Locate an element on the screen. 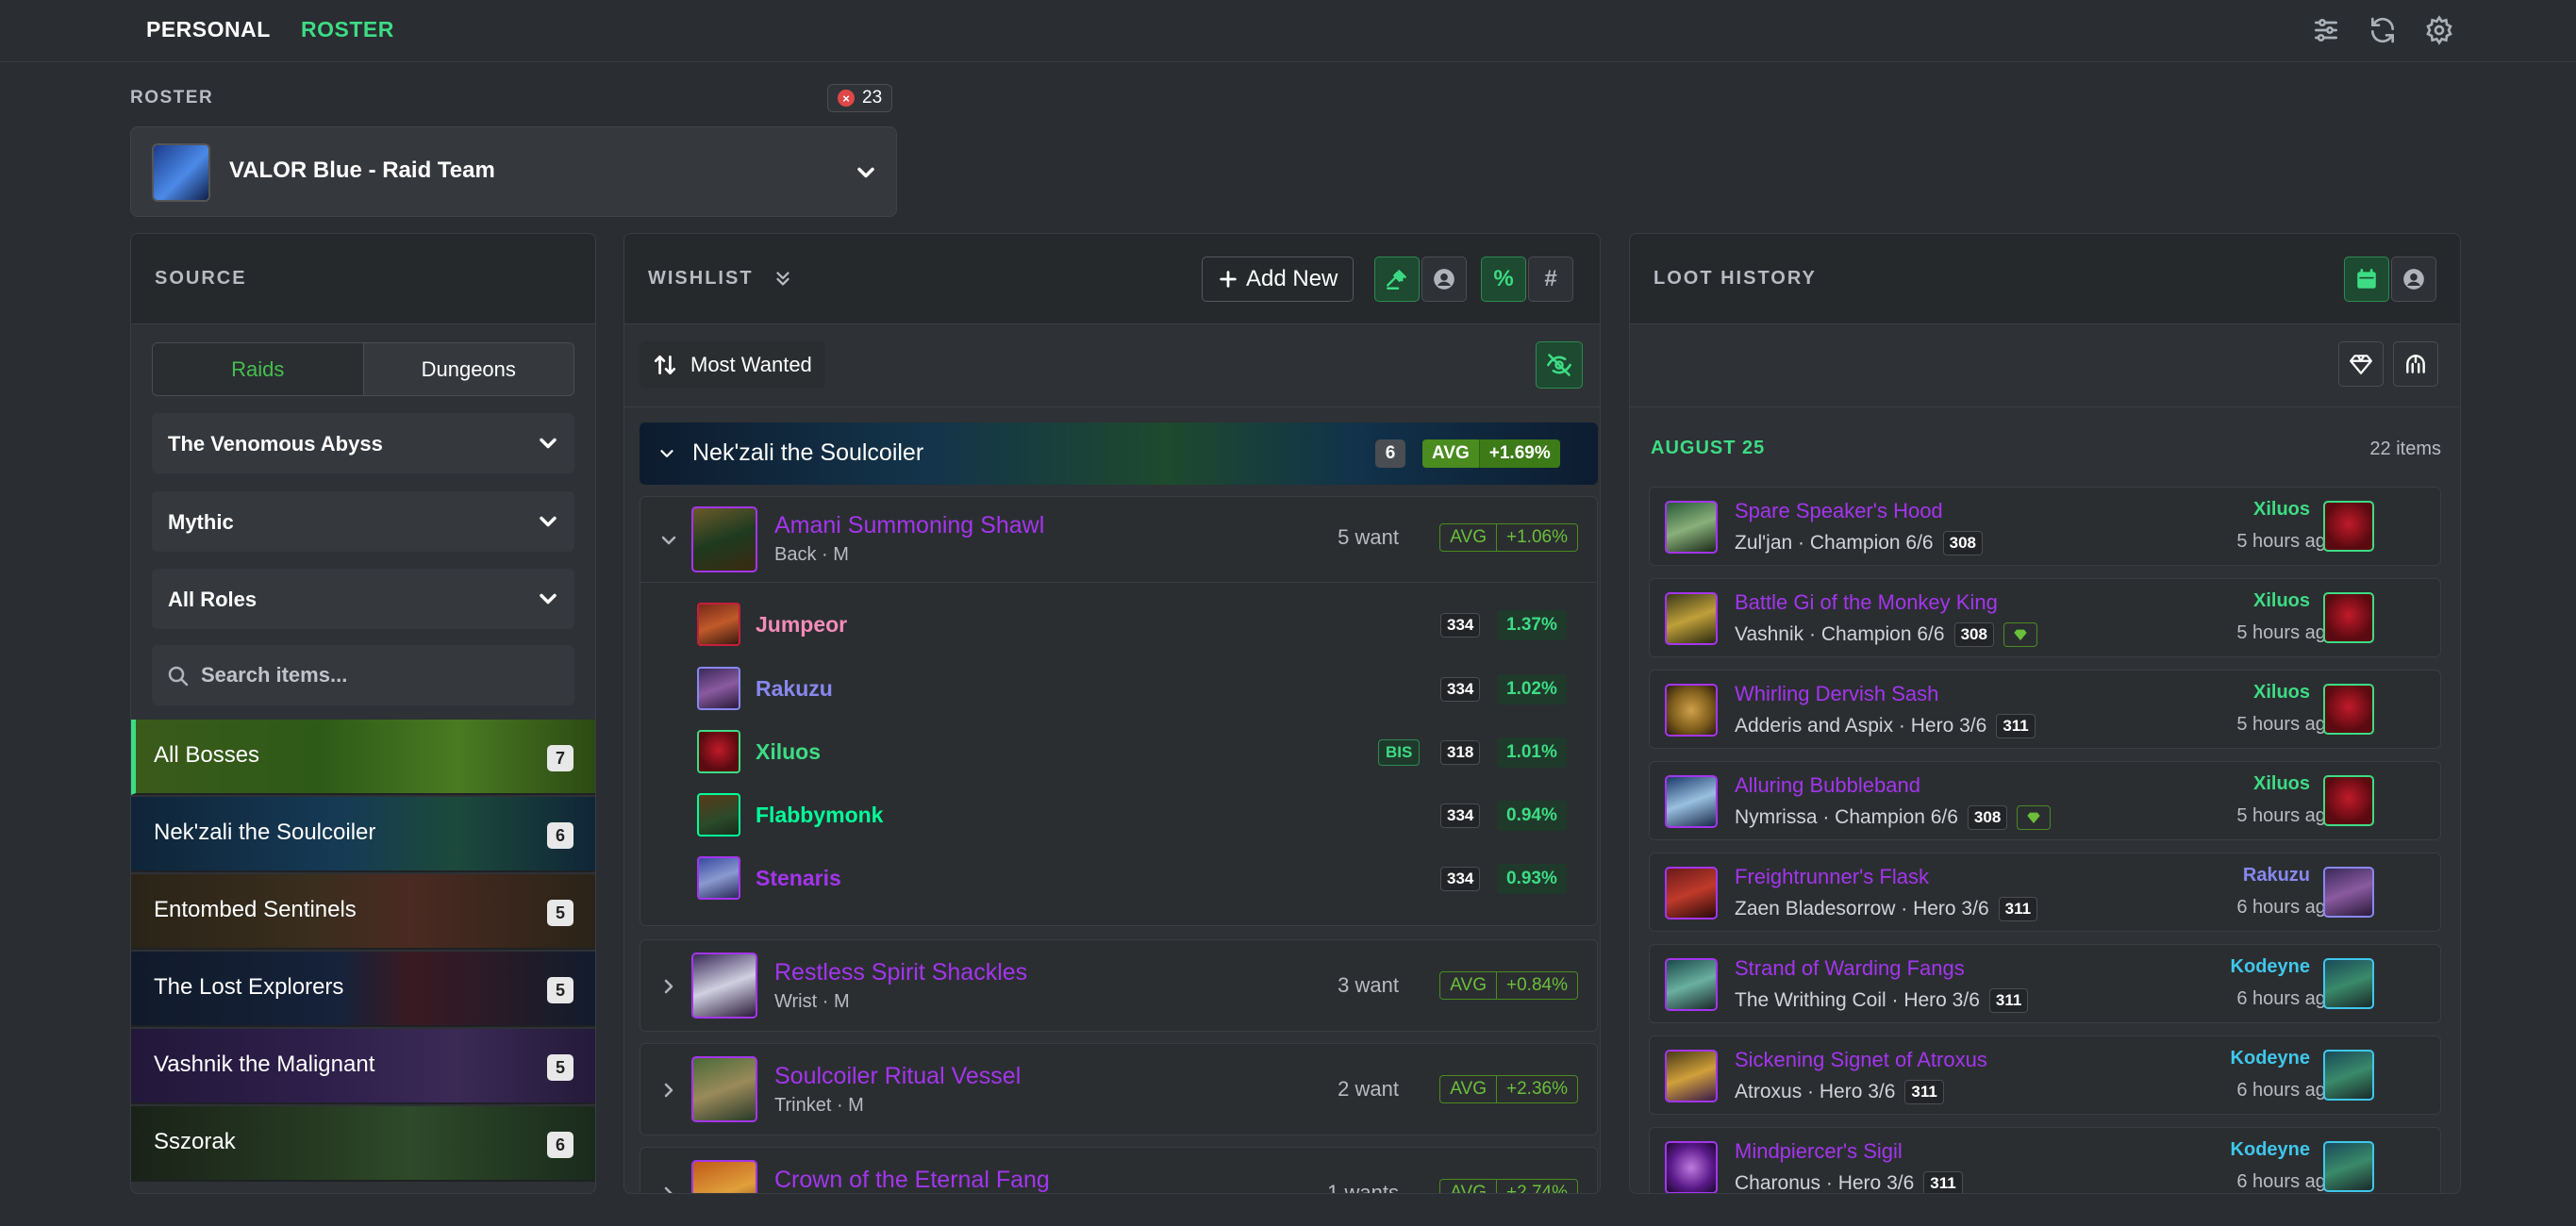 Image resolution: width=2576 pixels, height=1226 pixels. boss-filter-vashnik: Vashnik the Malignant 5 is located at coordinates (363, 1066).